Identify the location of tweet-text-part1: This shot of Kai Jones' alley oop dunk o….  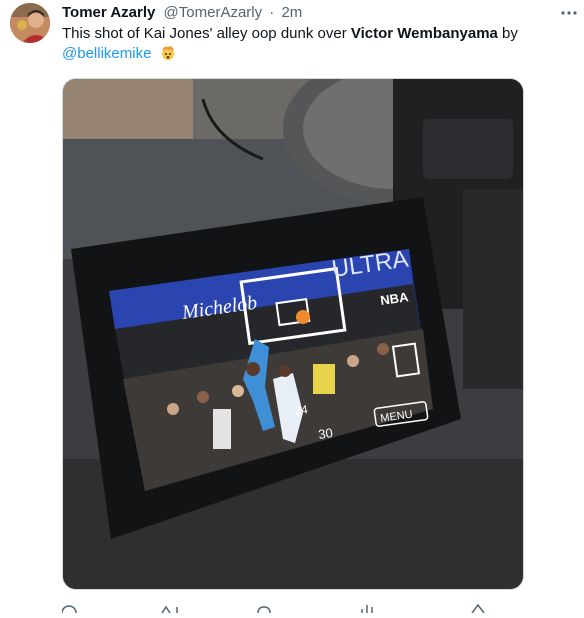
(206, 33).